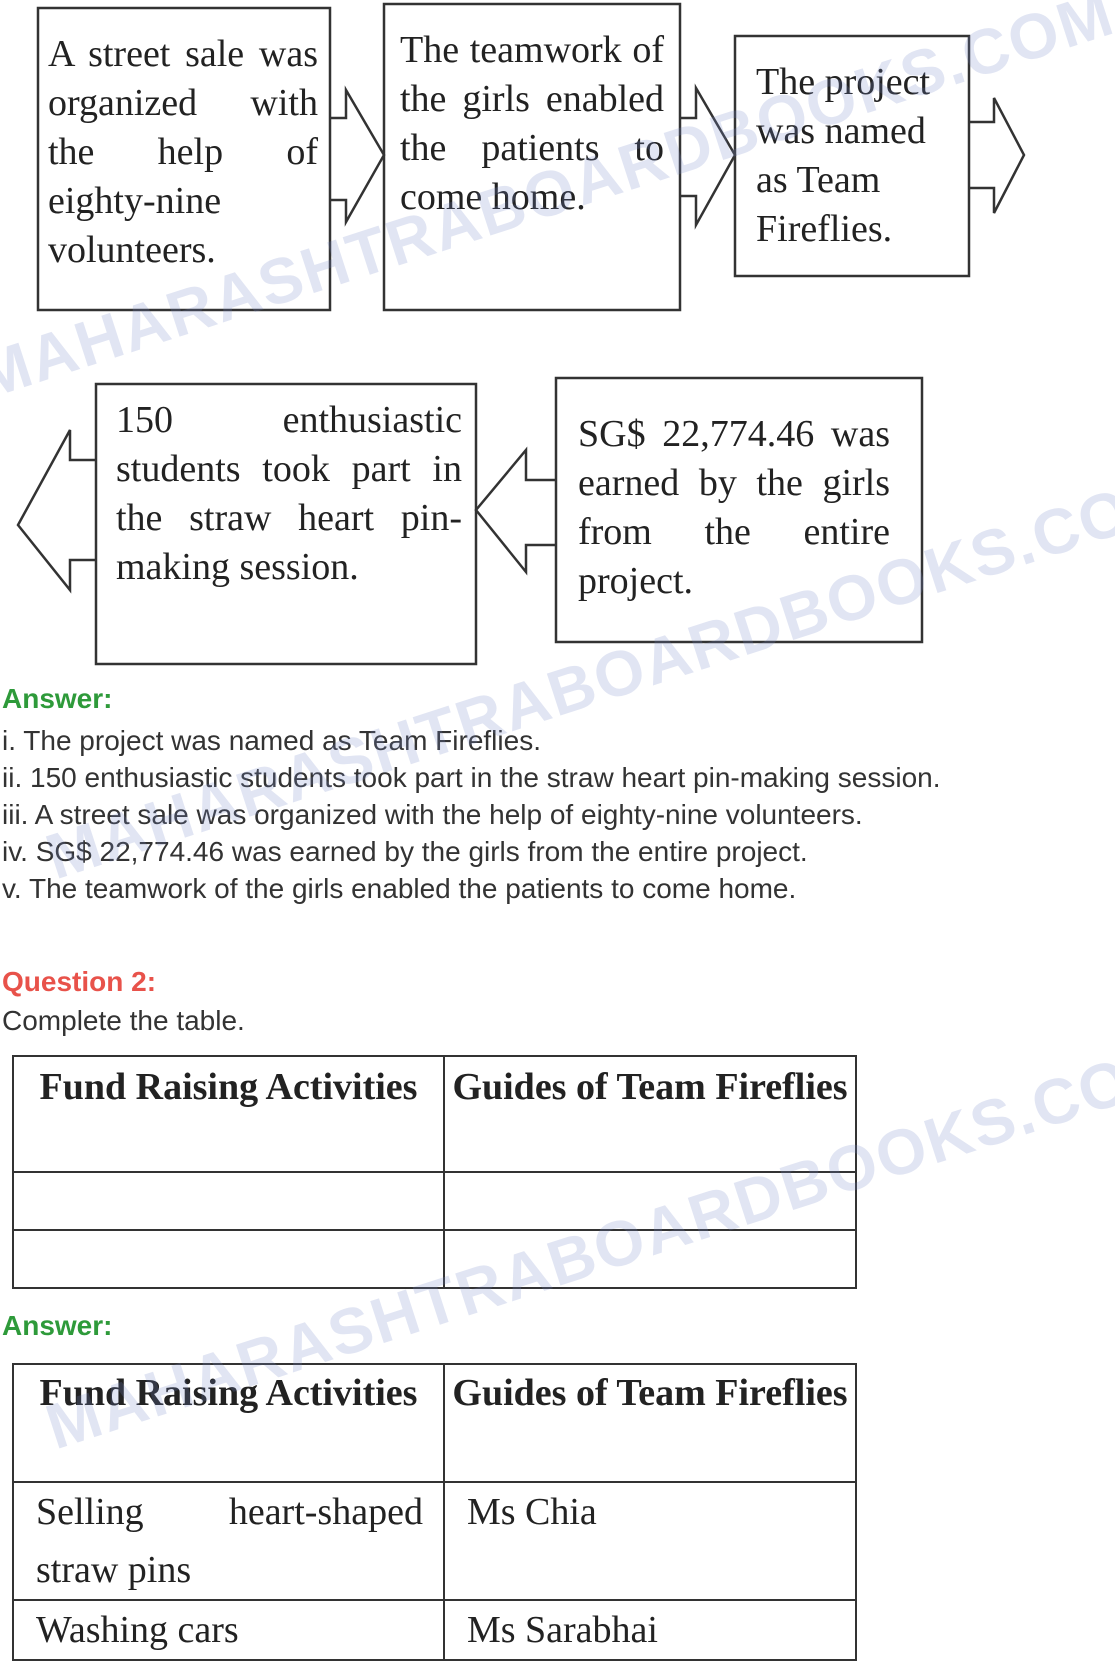 Image resolution: width=1115 pixels, height=1668 pixels. I want to click on table-cell-activity: Selling heart-shaped straw pins, so click(228, 1541).